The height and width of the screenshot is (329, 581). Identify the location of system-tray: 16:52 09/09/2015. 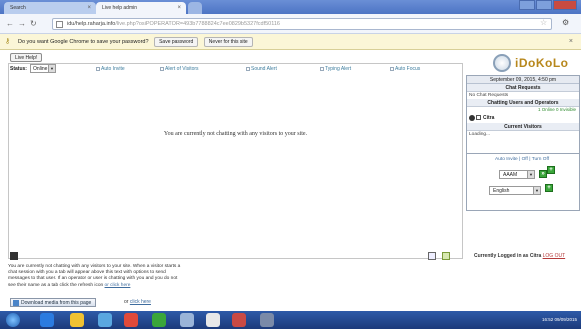
(559, 320).